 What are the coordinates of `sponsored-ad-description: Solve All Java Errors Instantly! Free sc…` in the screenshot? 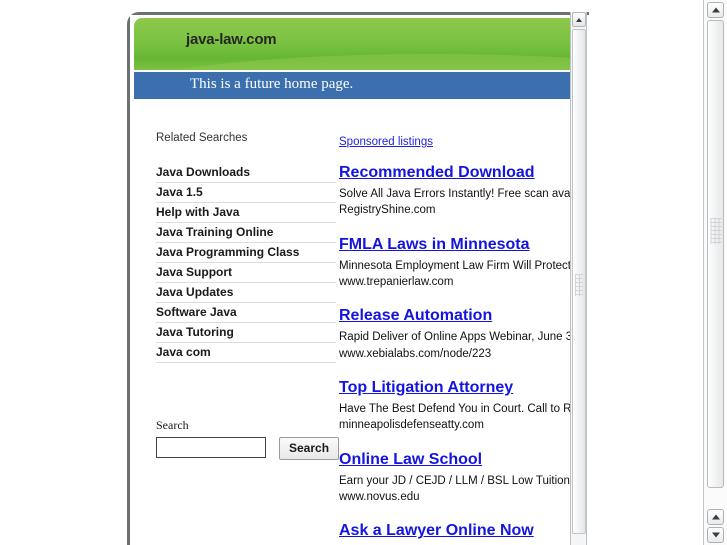 It's located at (454, 194).